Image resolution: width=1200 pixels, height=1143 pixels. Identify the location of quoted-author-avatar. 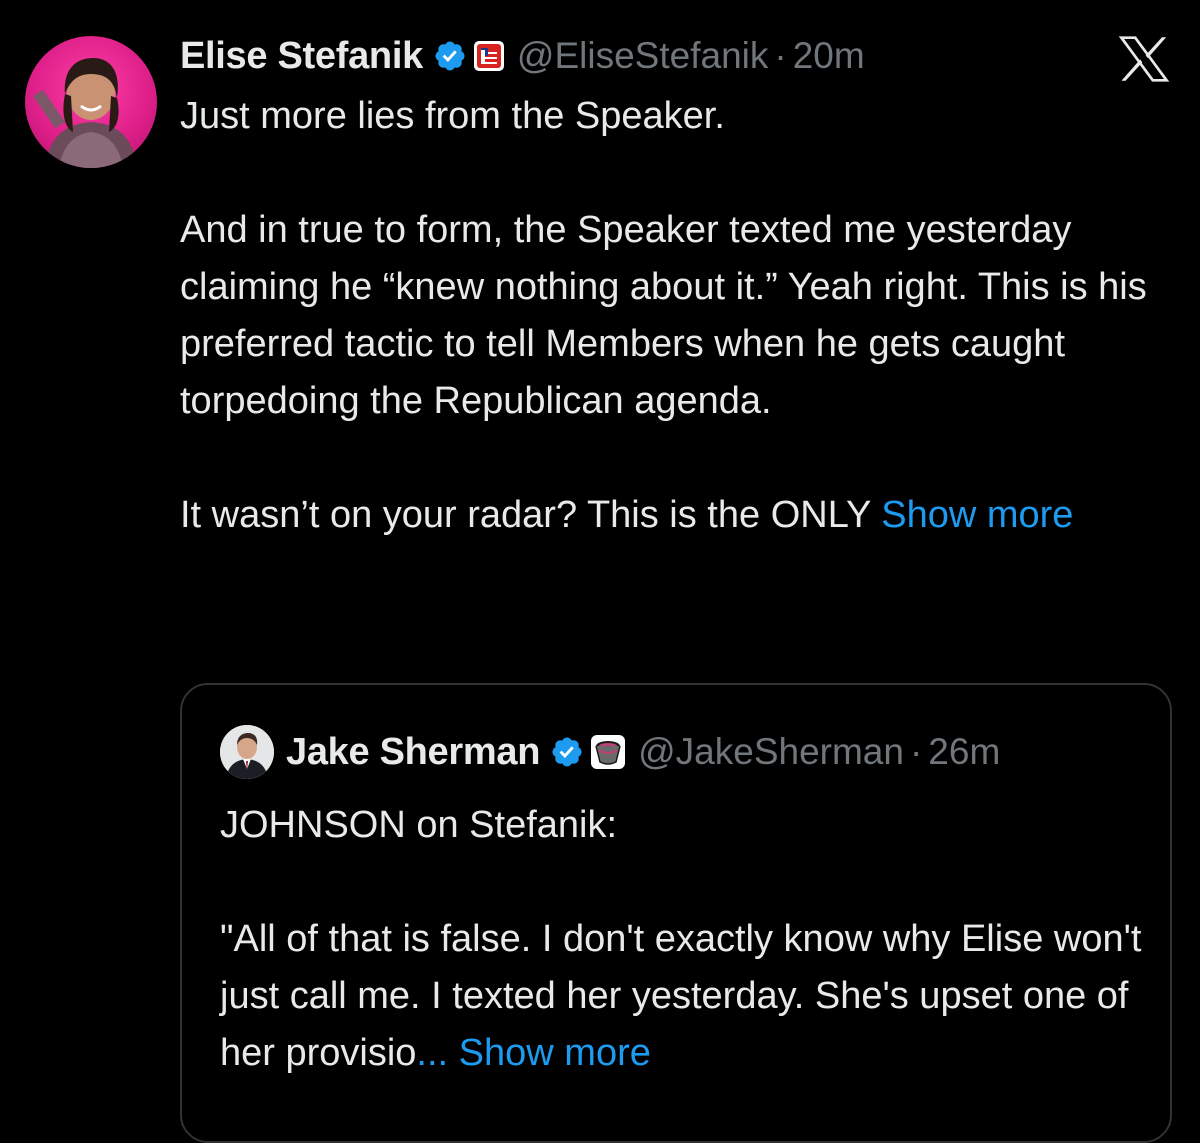
(247, 752).